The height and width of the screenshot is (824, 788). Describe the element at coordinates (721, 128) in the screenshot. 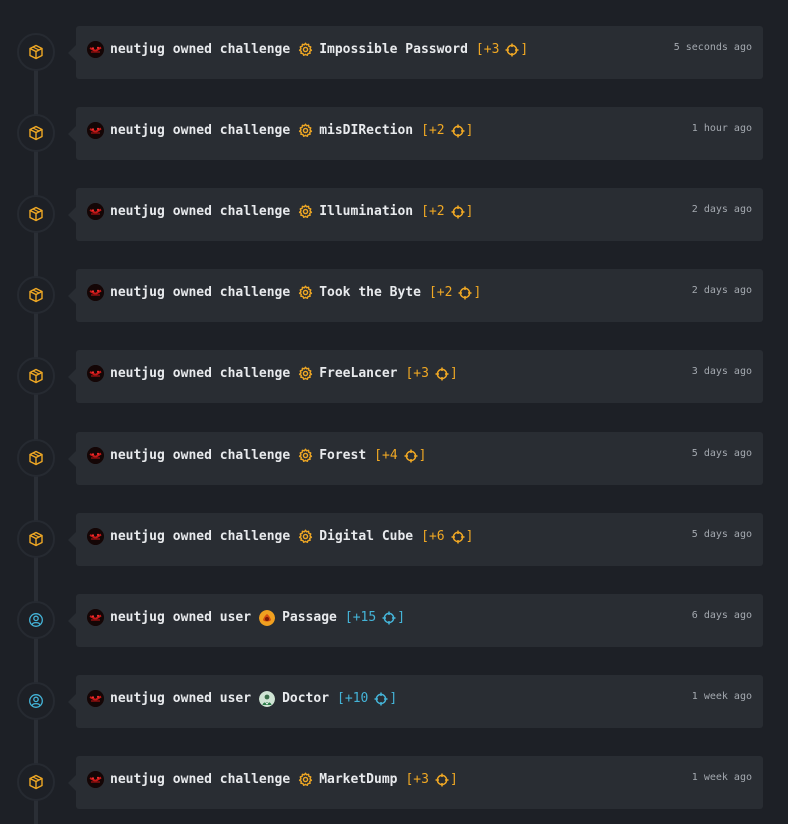

I see `timestamp: 1 hour ago` at that location.